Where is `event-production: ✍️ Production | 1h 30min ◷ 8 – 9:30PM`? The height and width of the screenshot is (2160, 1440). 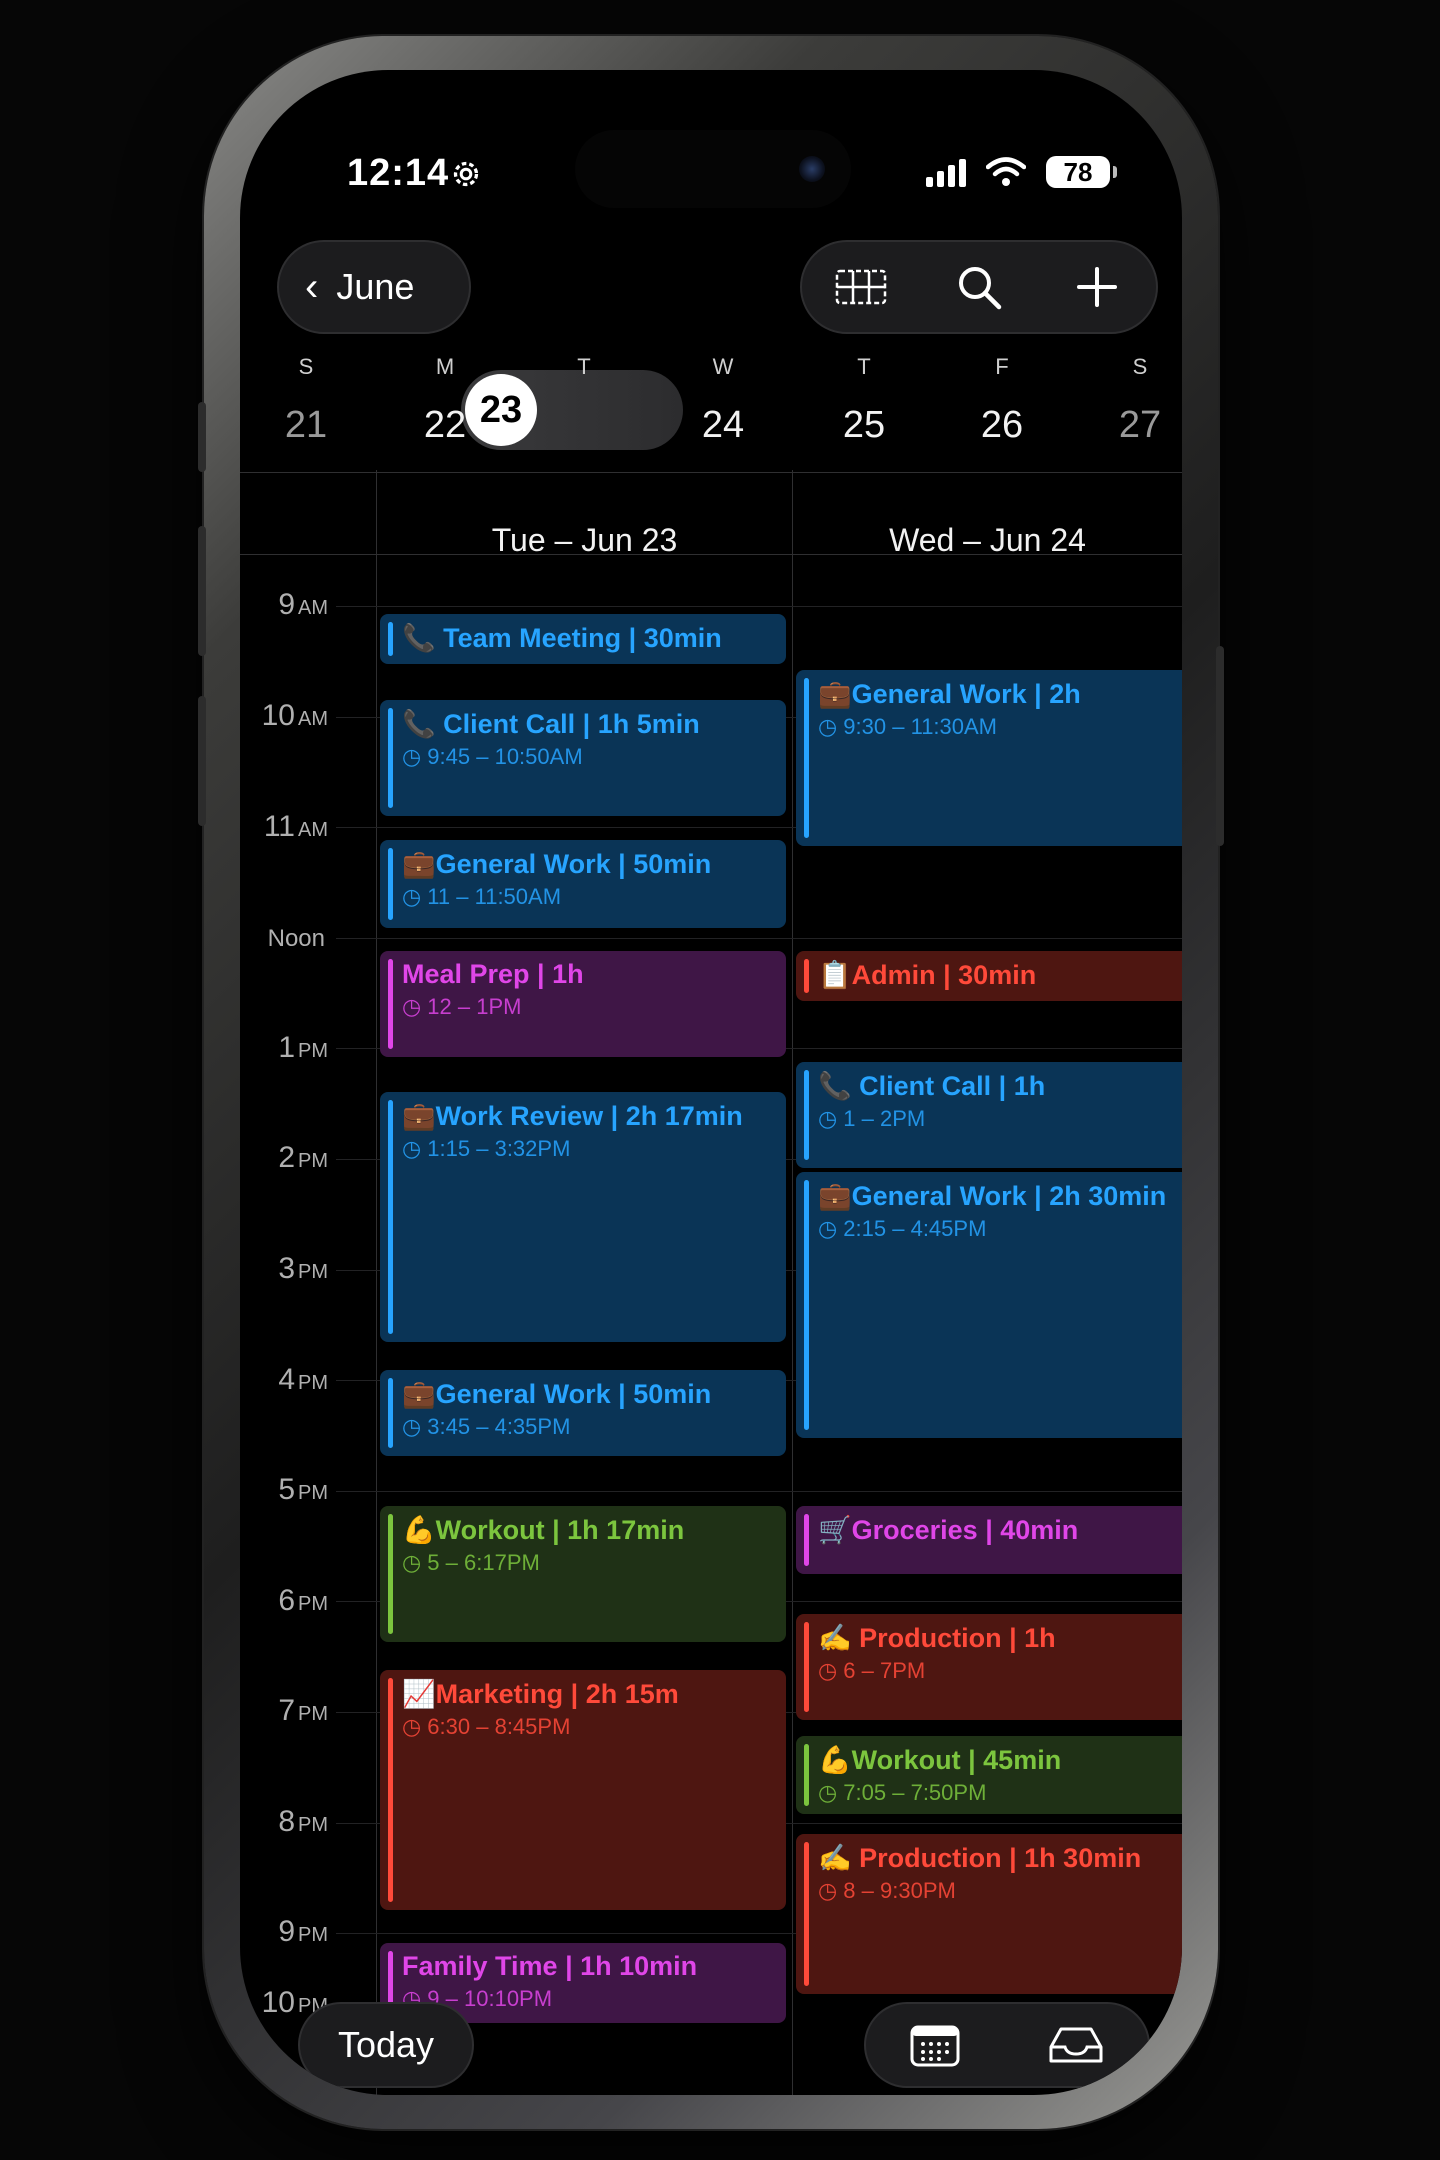
event-production: ✍️ Production | 1h 30min ◷ 8 – 9:30PM is located at coordinates (989, 1914).